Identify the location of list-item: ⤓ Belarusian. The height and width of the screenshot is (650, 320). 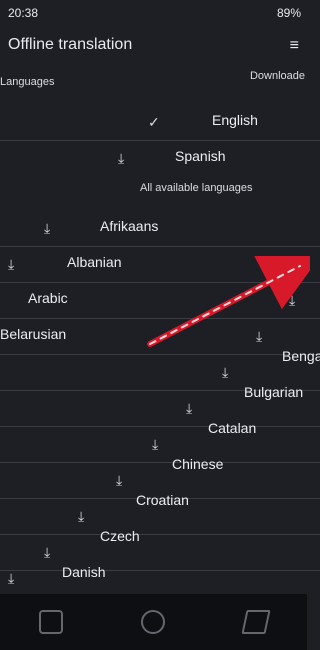
(153, 336).